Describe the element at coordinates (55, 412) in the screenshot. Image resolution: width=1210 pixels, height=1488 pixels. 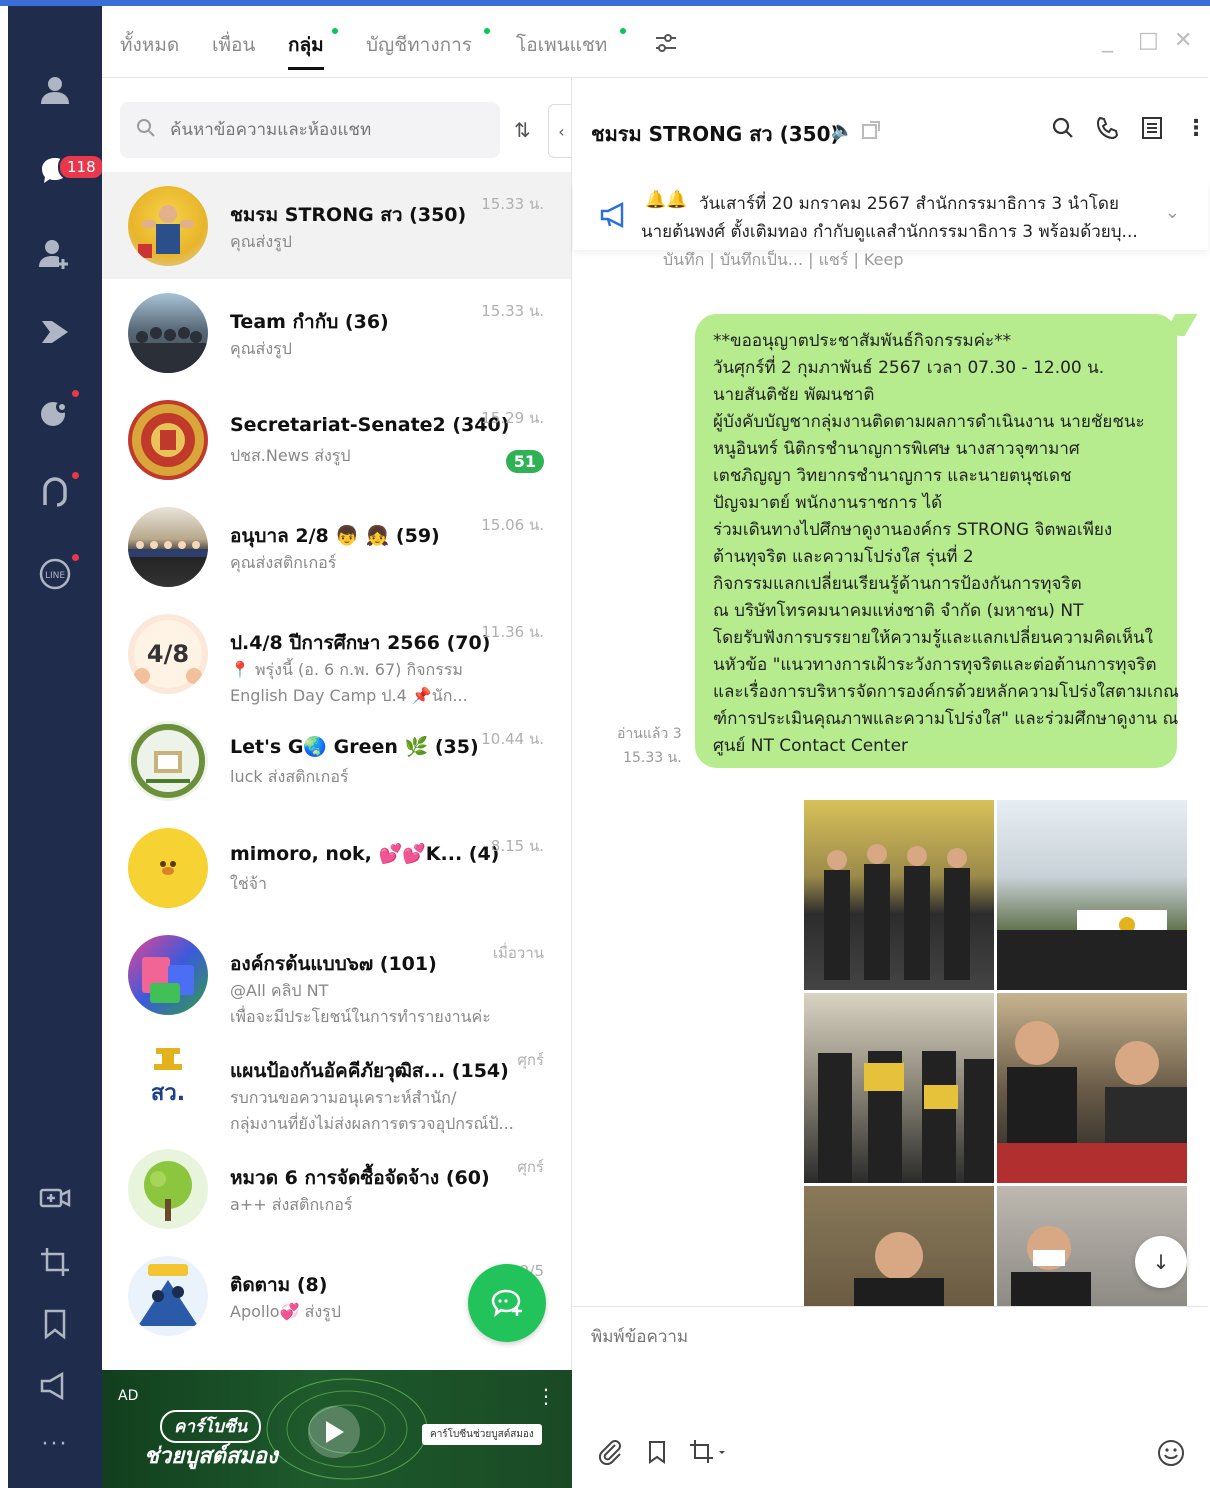
I see `openchat-nav` at that location.